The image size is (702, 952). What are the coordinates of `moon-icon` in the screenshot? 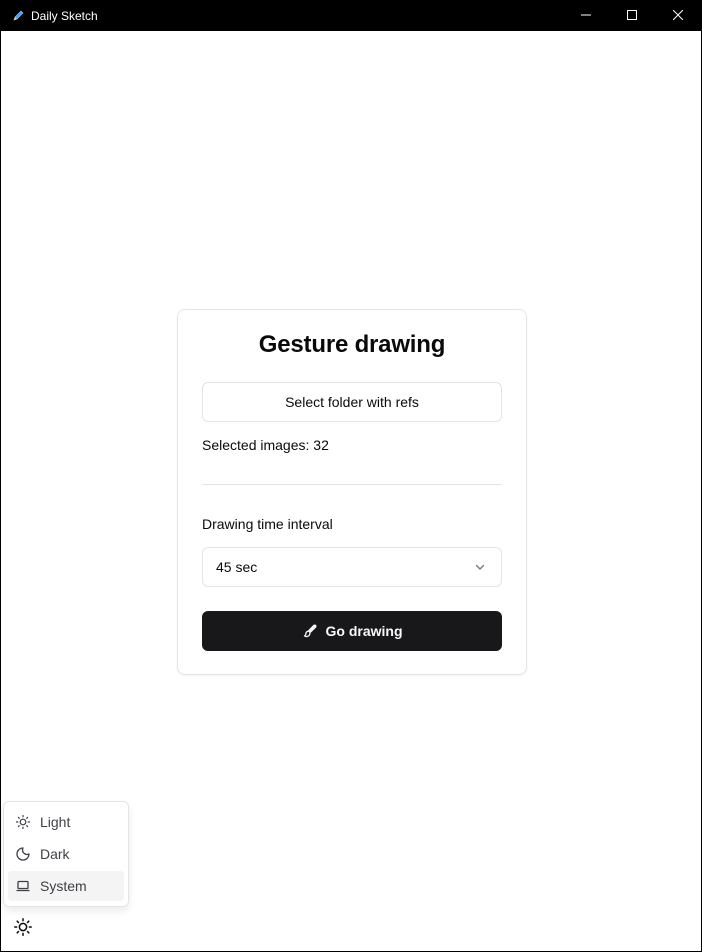 It's located at (23, 854).